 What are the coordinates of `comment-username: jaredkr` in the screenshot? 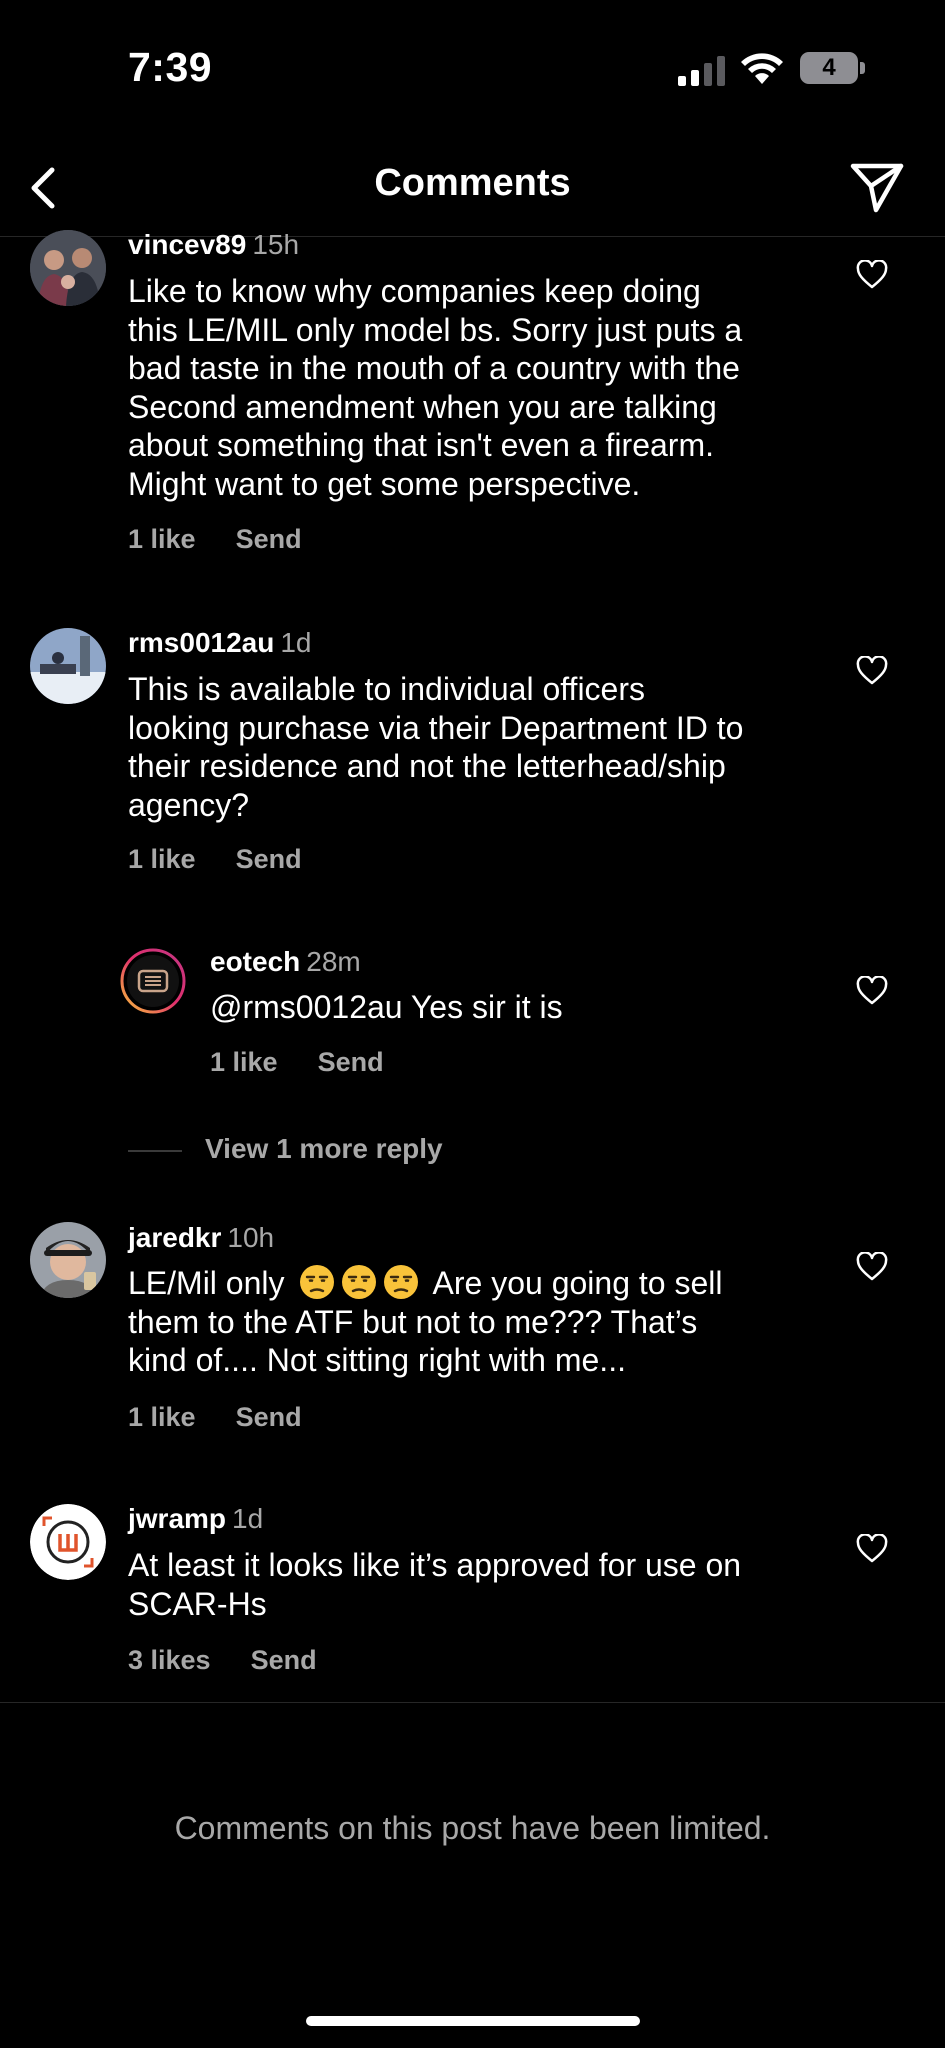 It's located at (174, 1237).